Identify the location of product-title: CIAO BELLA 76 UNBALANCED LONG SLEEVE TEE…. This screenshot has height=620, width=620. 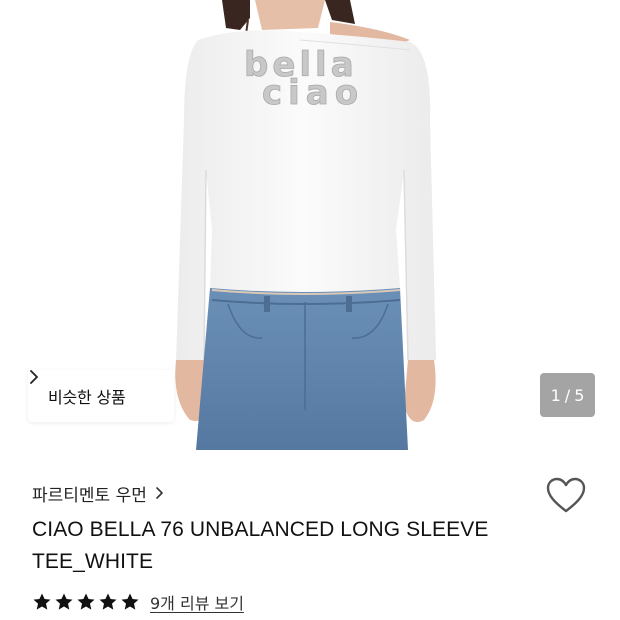
(260, 545).